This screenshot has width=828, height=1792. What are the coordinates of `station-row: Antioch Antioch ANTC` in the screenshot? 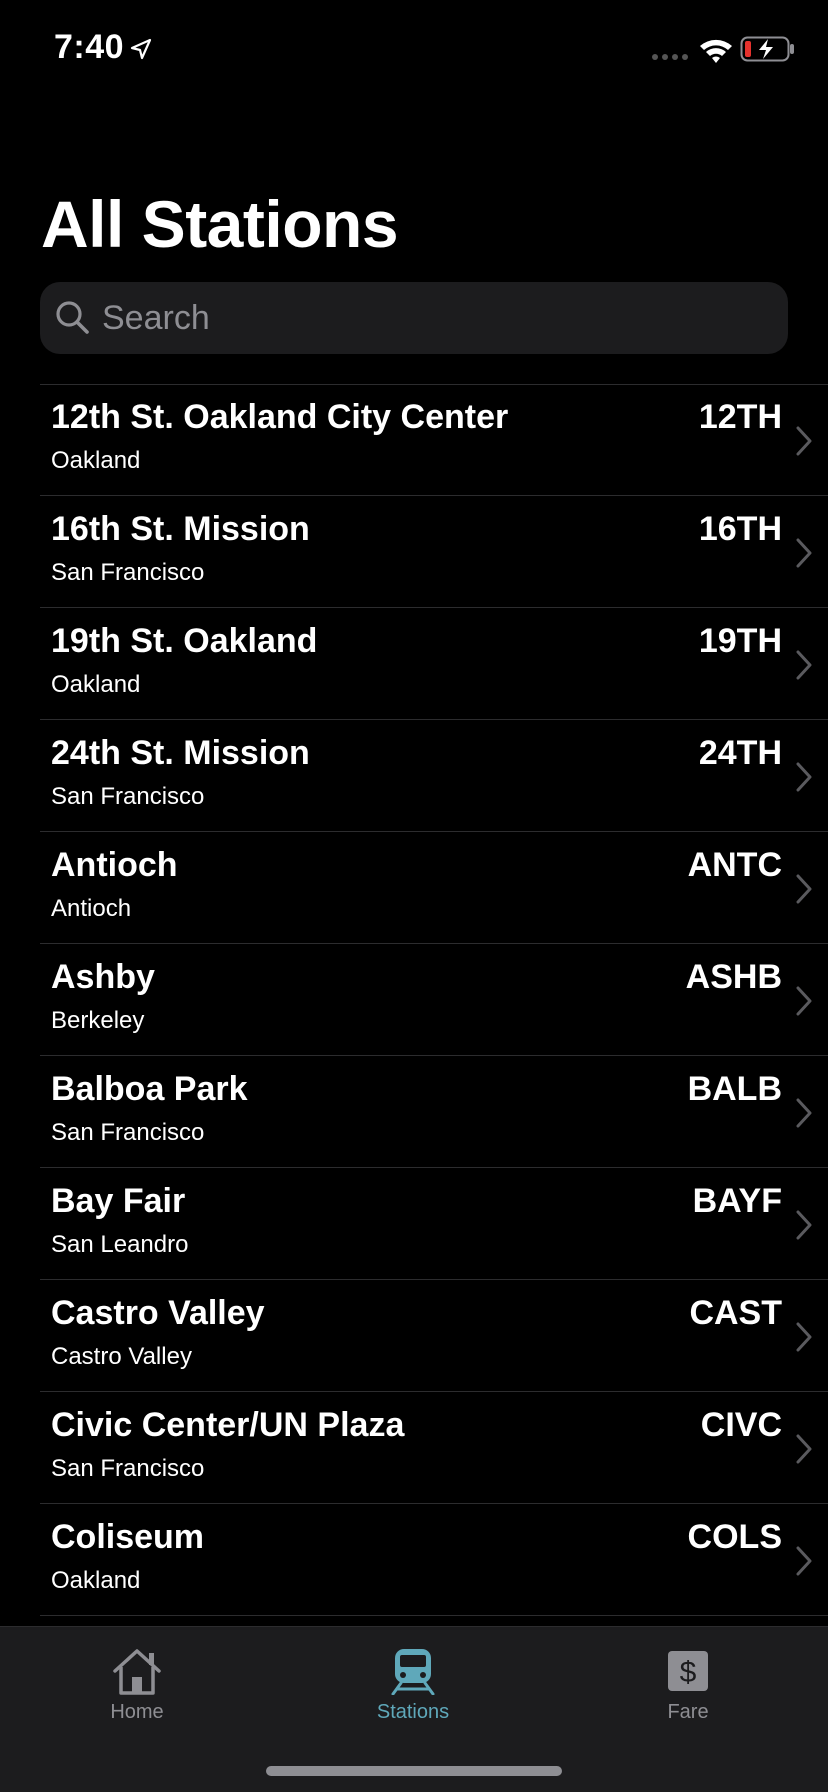 It's located at (414, 888).